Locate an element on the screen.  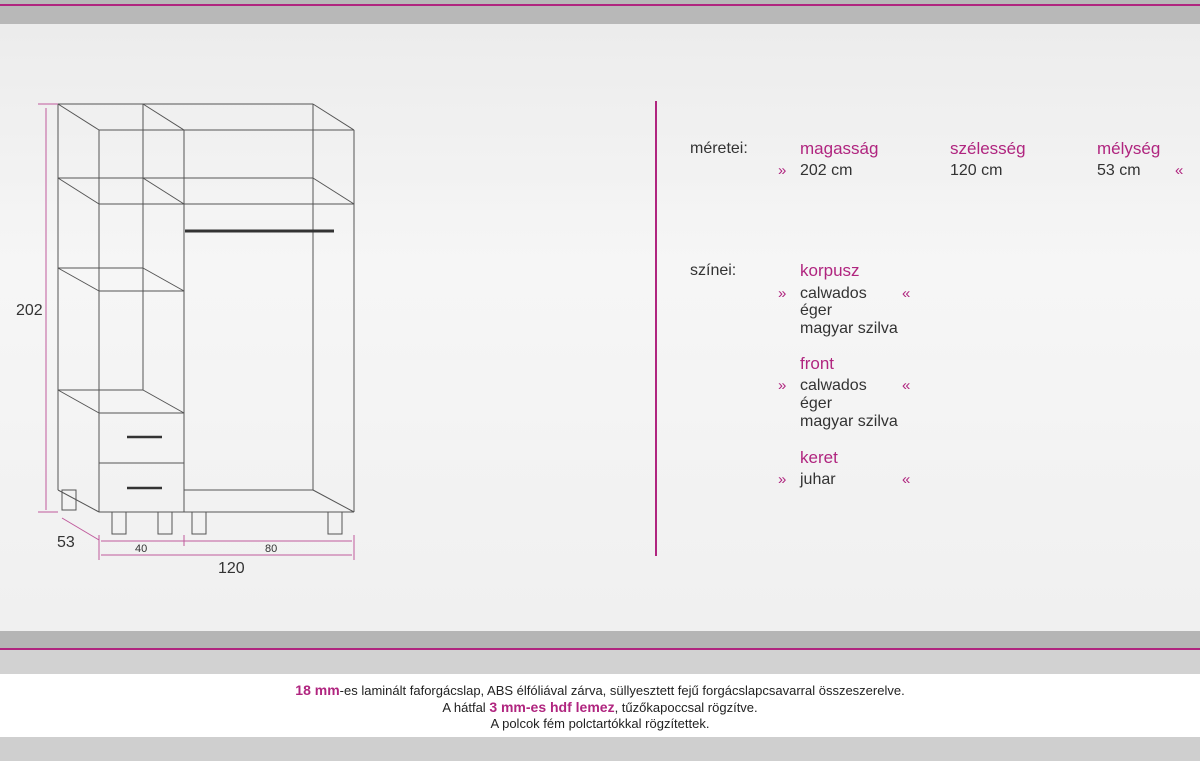
width-value: 120 cm is located at coordinates (976, 170).